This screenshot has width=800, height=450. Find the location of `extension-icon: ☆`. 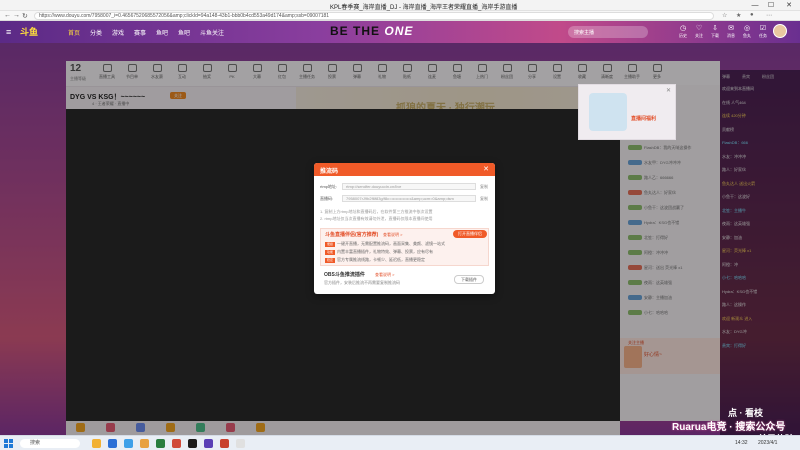

extension-icon: ☆ is located at coordinates (724, 15).